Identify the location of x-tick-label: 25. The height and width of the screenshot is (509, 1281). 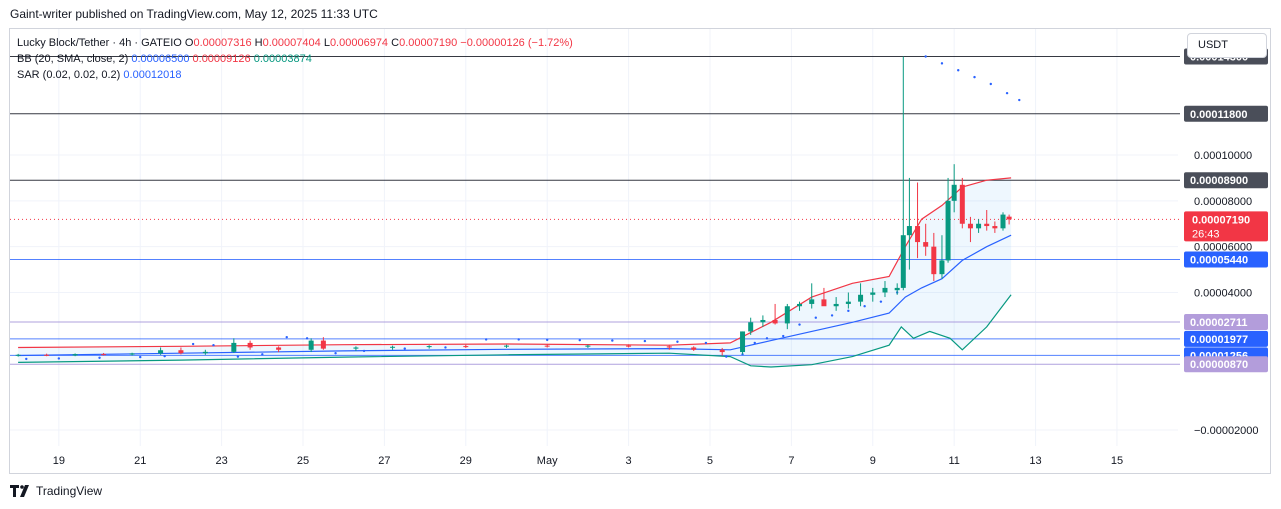
(303, 461).